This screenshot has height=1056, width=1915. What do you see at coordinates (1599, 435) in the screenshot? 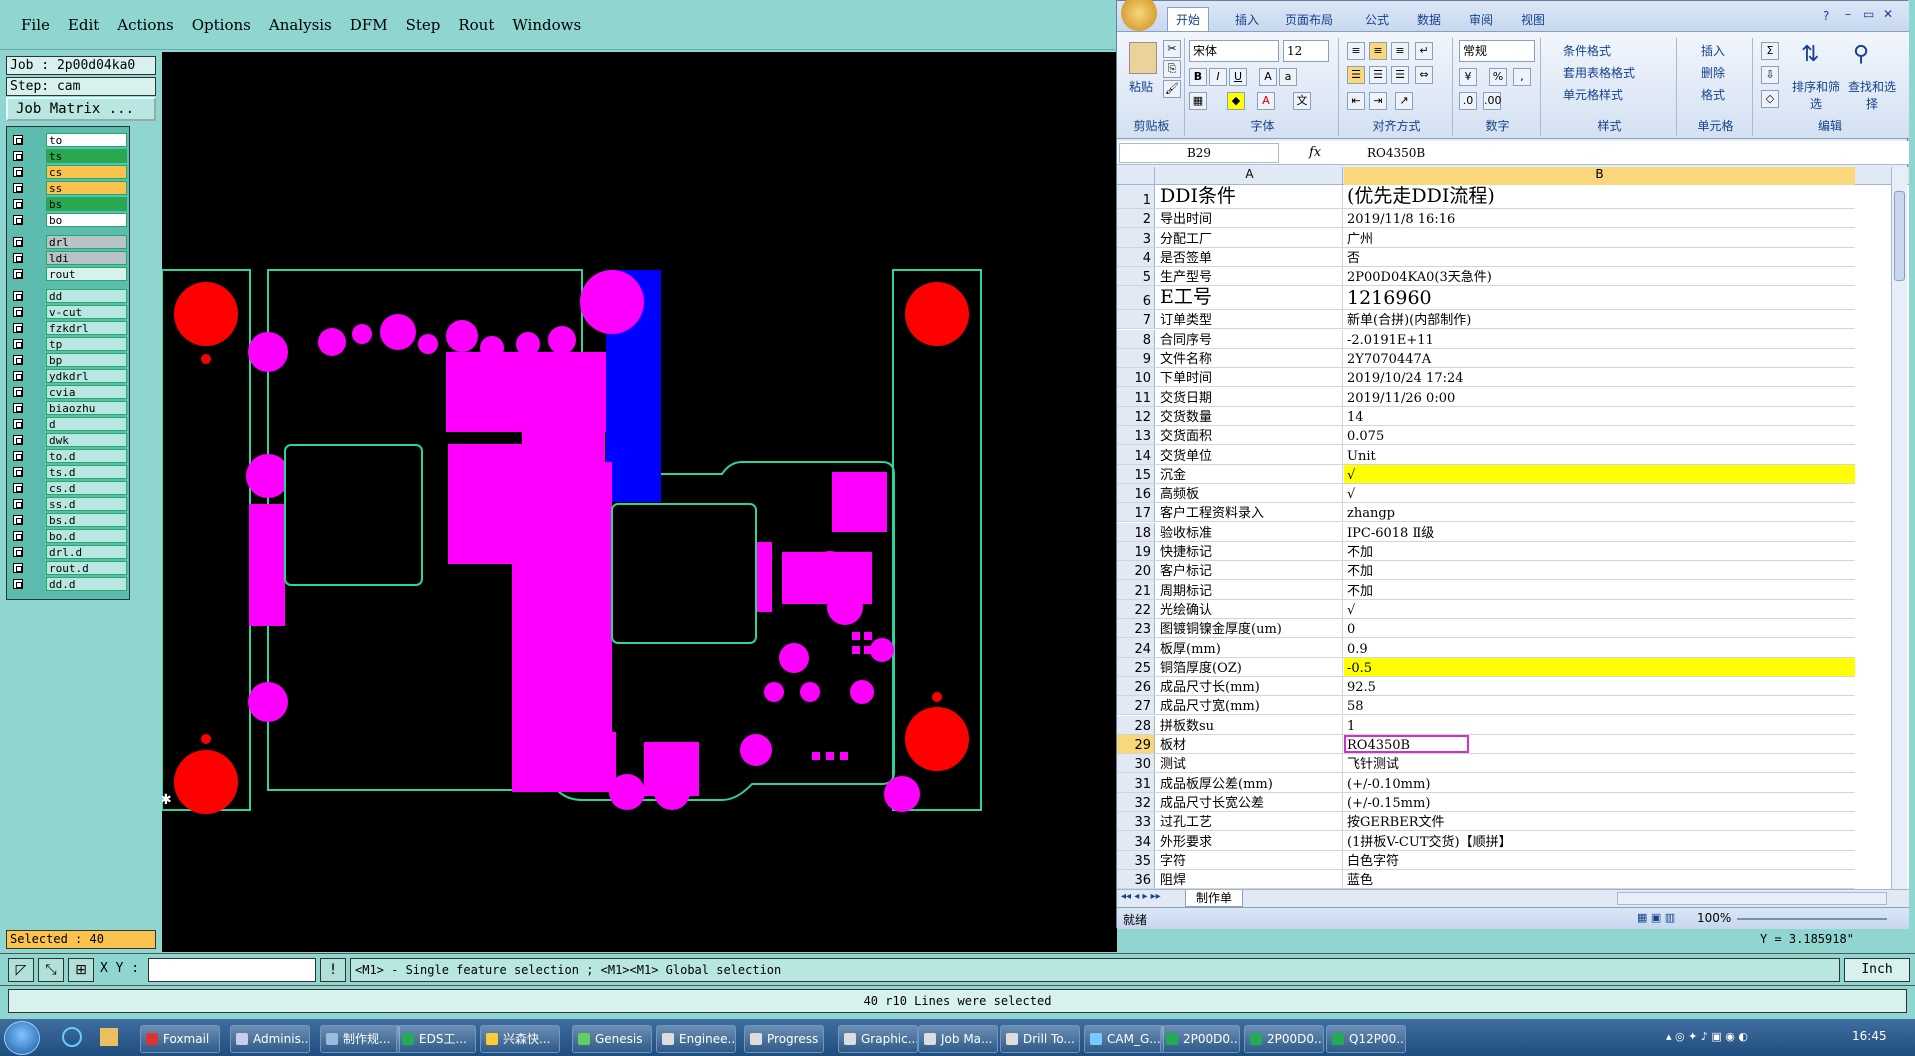
I see `cell-b: 0.075` at bounding box center [1599, 435].